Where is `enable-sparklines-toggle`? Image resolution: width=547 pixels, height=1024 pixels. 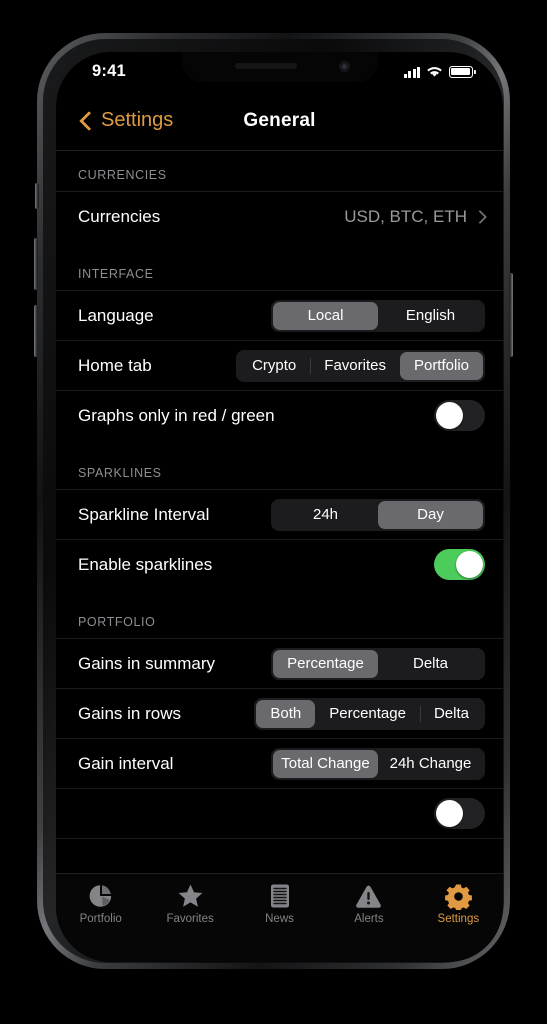
enable-sparklines-toggle is located at coordinates (459, 564).